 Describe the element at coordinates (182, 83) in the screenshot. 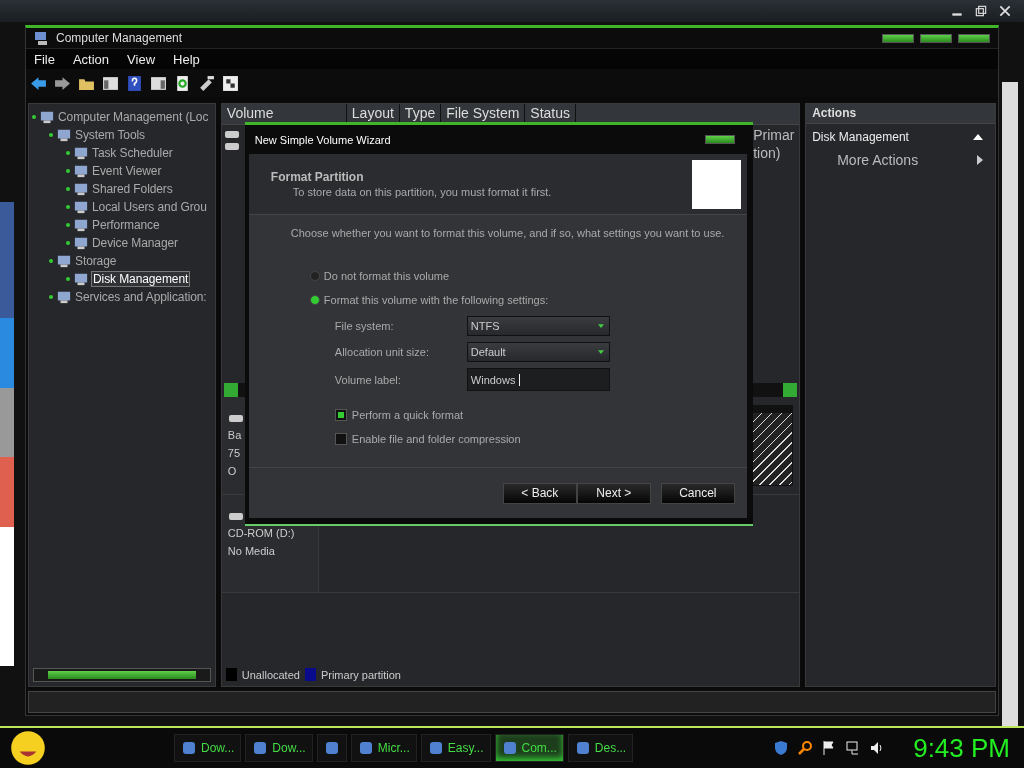

I see `refresh-icon` at that location.